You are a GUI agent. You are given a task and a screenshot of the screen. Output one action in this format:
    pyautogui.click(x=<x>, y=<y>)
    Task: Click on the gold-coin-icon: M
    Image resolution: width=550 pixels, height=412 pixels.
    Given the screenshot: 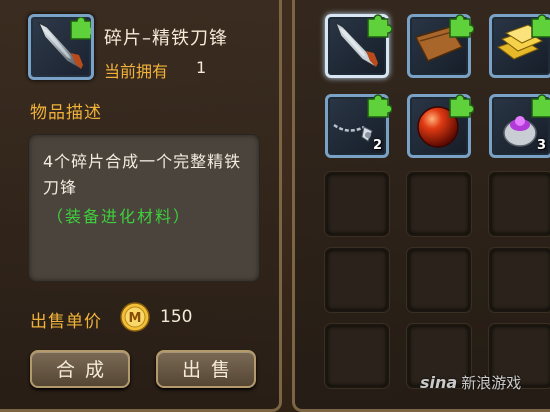 What is the action you would take?
    pyautogui.click(x=135, y=317)
    